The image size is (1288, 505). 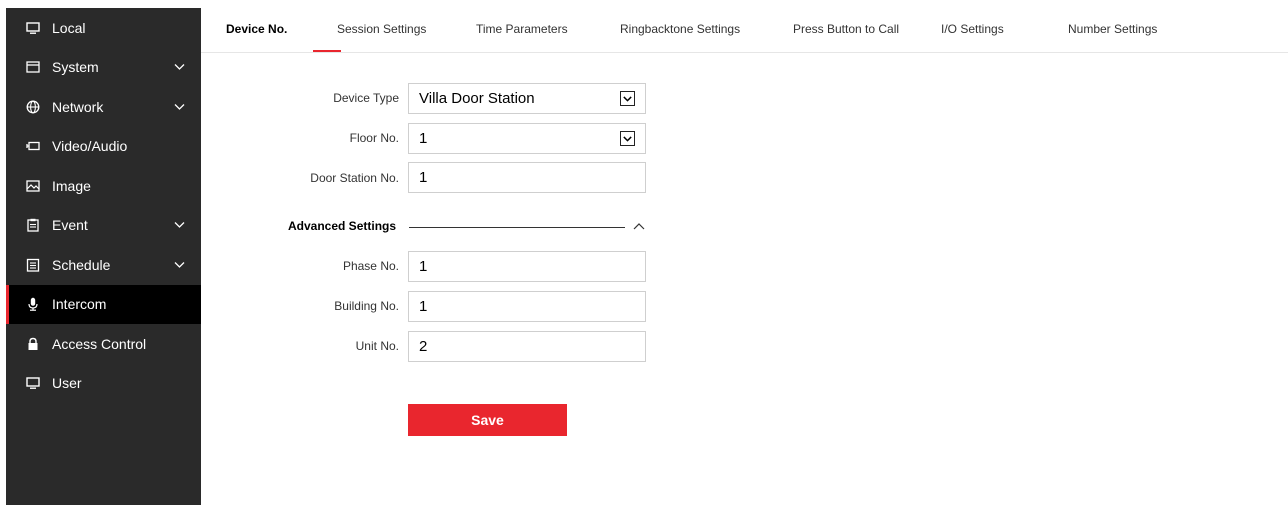 I want to click on sidebar-item-label: Intercom, so click(x=79, y=304).